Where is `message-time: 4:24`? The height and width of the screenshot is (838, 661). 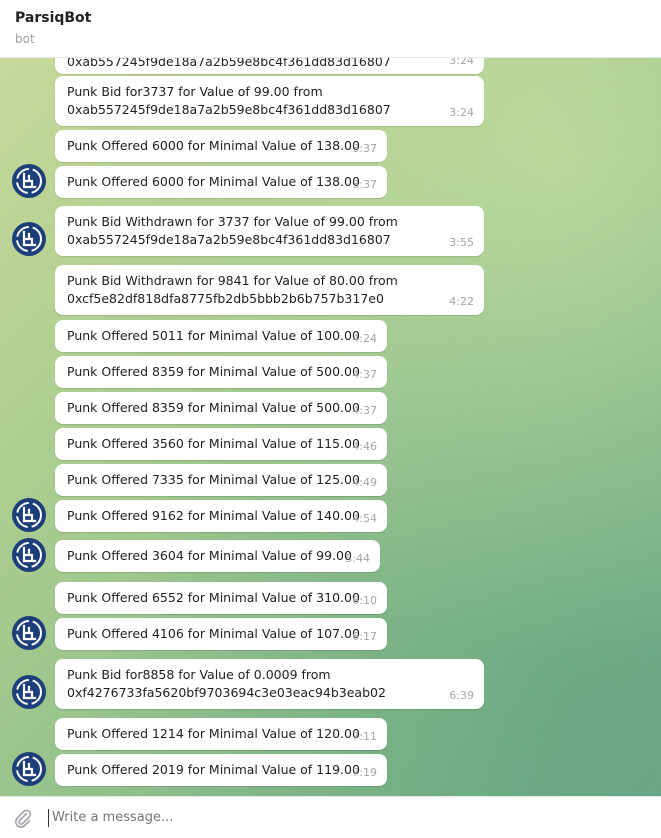 message-time: 4:24 is located at coordinates (364, 338).